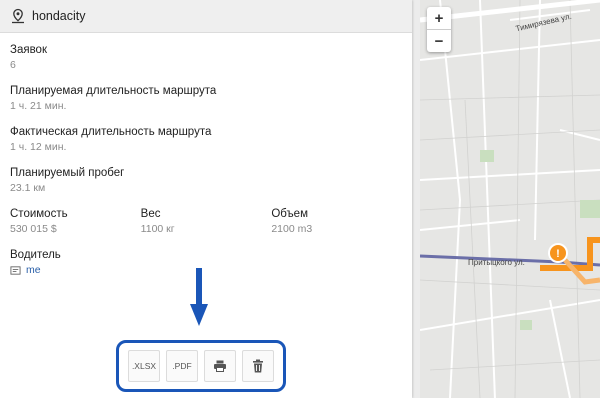 Image resolution: width=600 pixels, height=398 pixels. I want to click on requests-field: Заявок 6, so click(206, 57).